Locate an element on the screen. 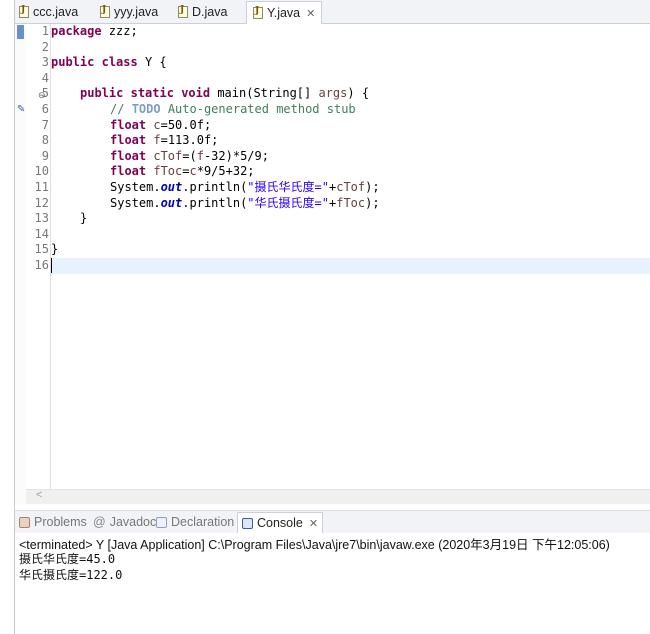 Image resolution: width=650 pixels, height=634 pixels. text-cursor is located at coordinates (51, 265).